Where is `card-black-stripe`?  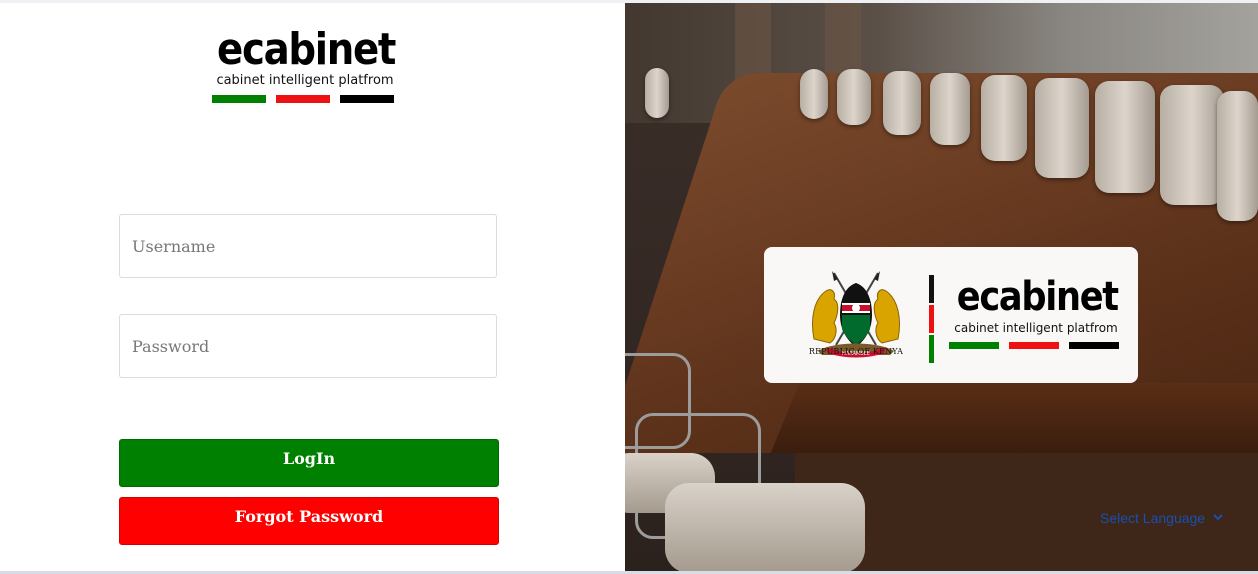
card-black-stripe is located at coordinates (1094, 345).